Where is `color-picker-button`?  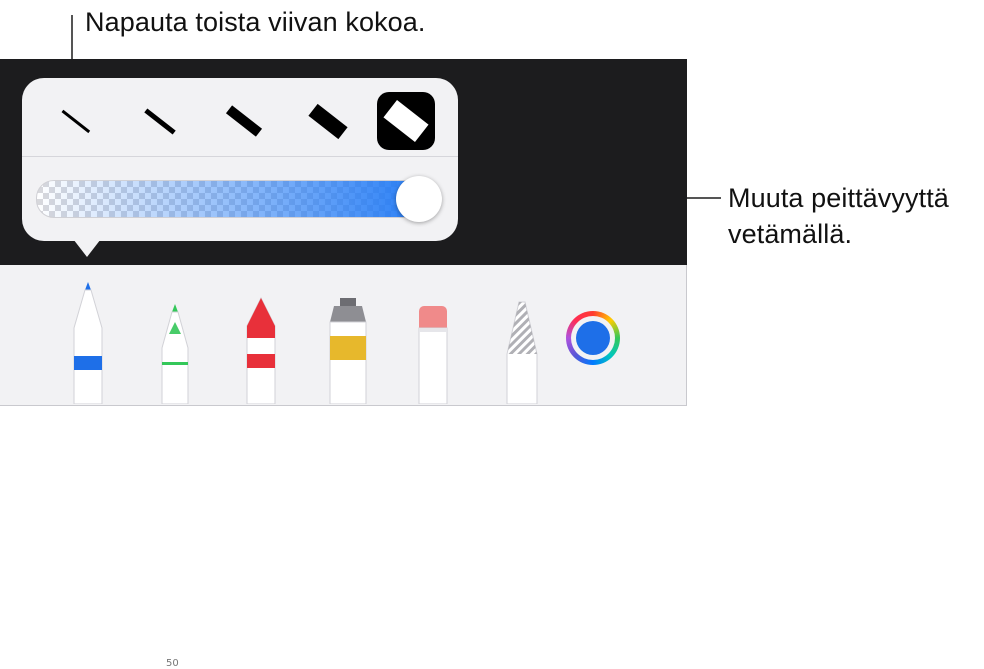 color-picker-button is located at coordinates (593, 338).